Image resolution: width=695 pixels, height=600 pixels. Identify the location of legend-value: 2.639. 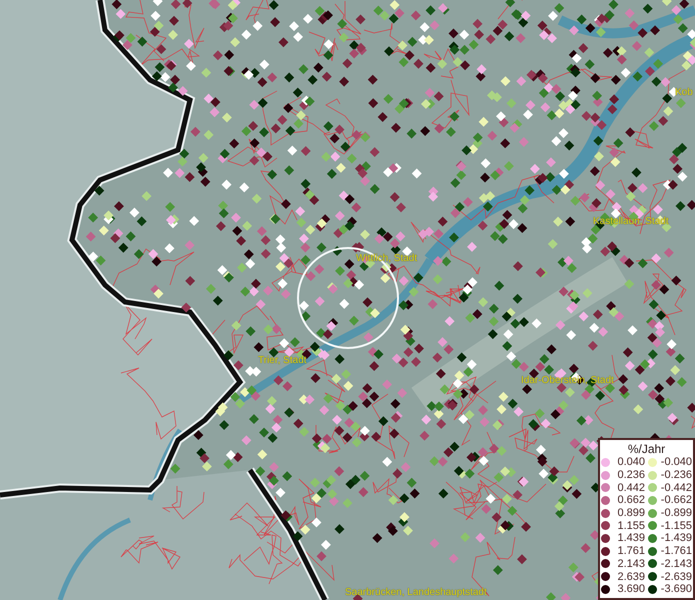
(630, 576).